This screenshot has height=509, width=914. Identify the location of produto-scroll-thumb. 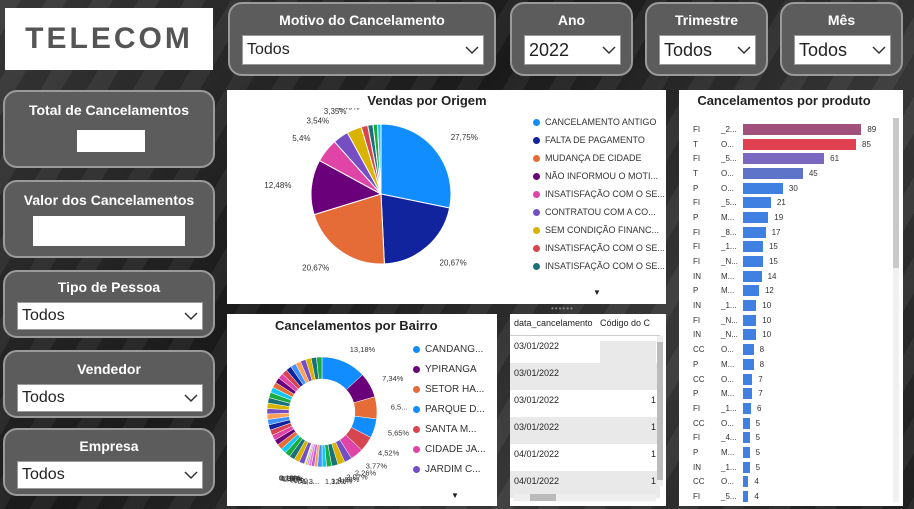
(896, 193).